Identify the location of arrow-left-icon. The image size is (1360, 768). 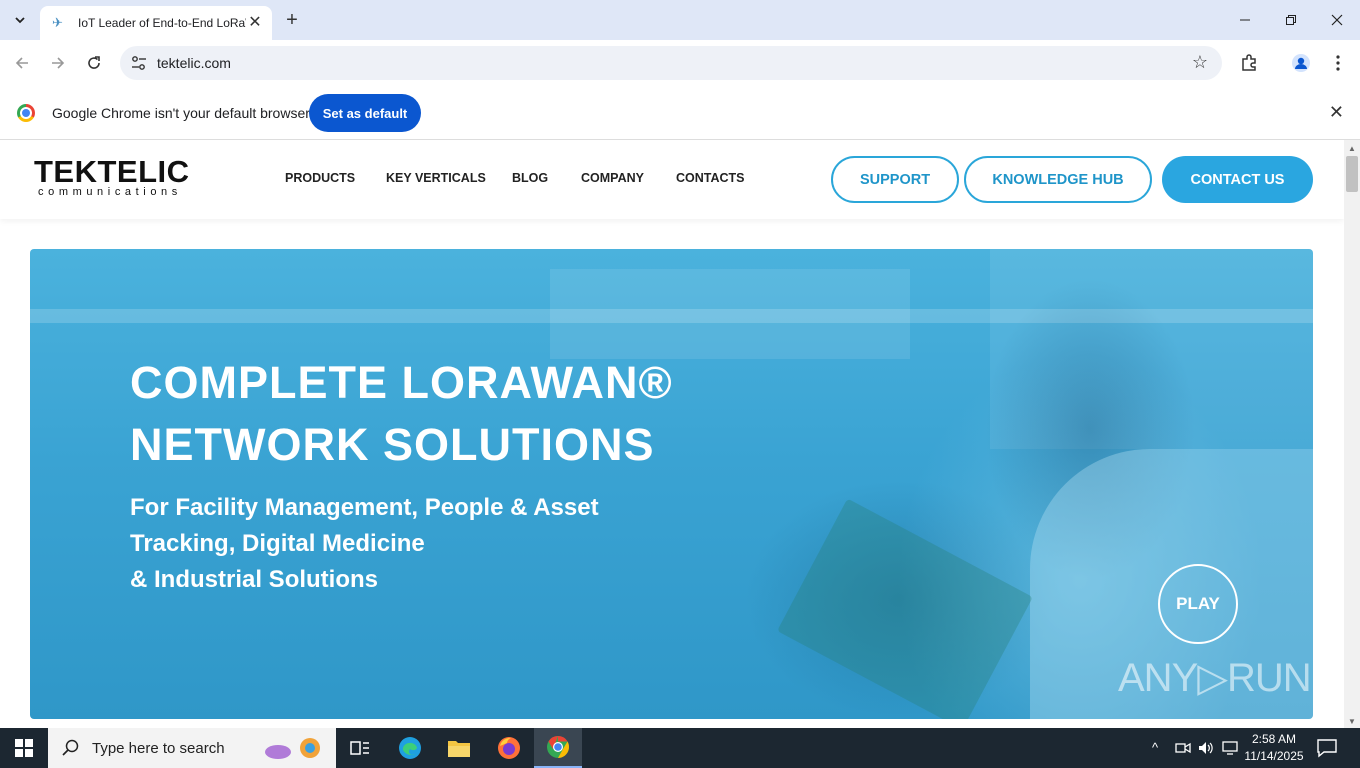
(21, 63).